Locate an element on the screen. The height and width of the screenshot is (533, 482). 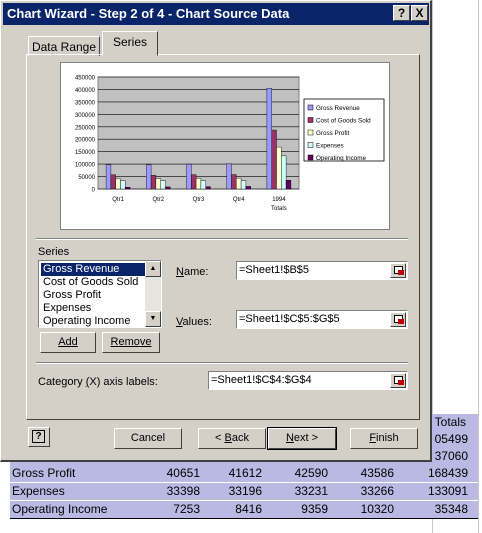
y-tick-label: 0 is located at coordinates (94, 191).